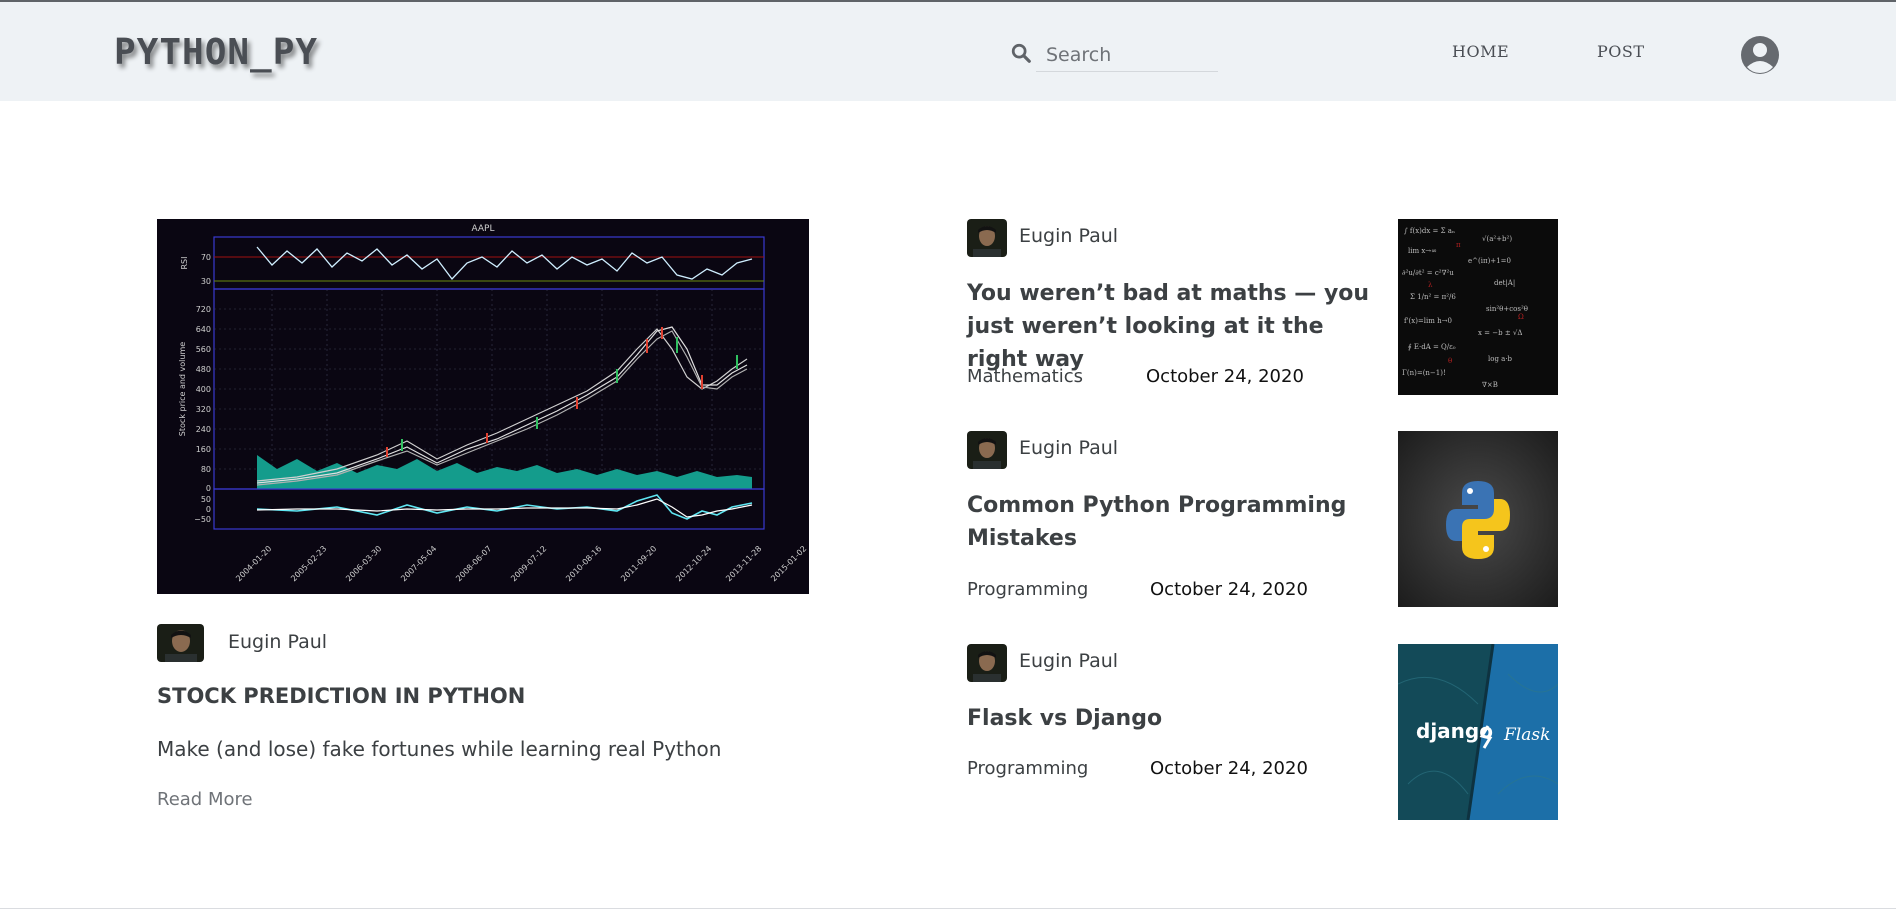  What do you see at coordinates (206, 499) in the screenshot?
I see `svg-text: 50` at bounding box center [206, 499].